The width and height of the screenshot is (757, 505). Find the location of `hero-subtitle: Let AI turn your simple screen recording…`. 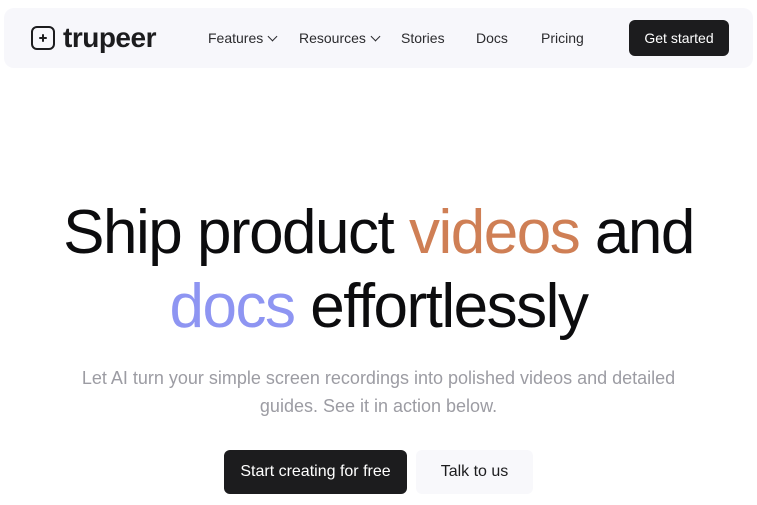

hero-subtitle: Let AI turn your simple screen recording… is located at coordinates (378, 392).